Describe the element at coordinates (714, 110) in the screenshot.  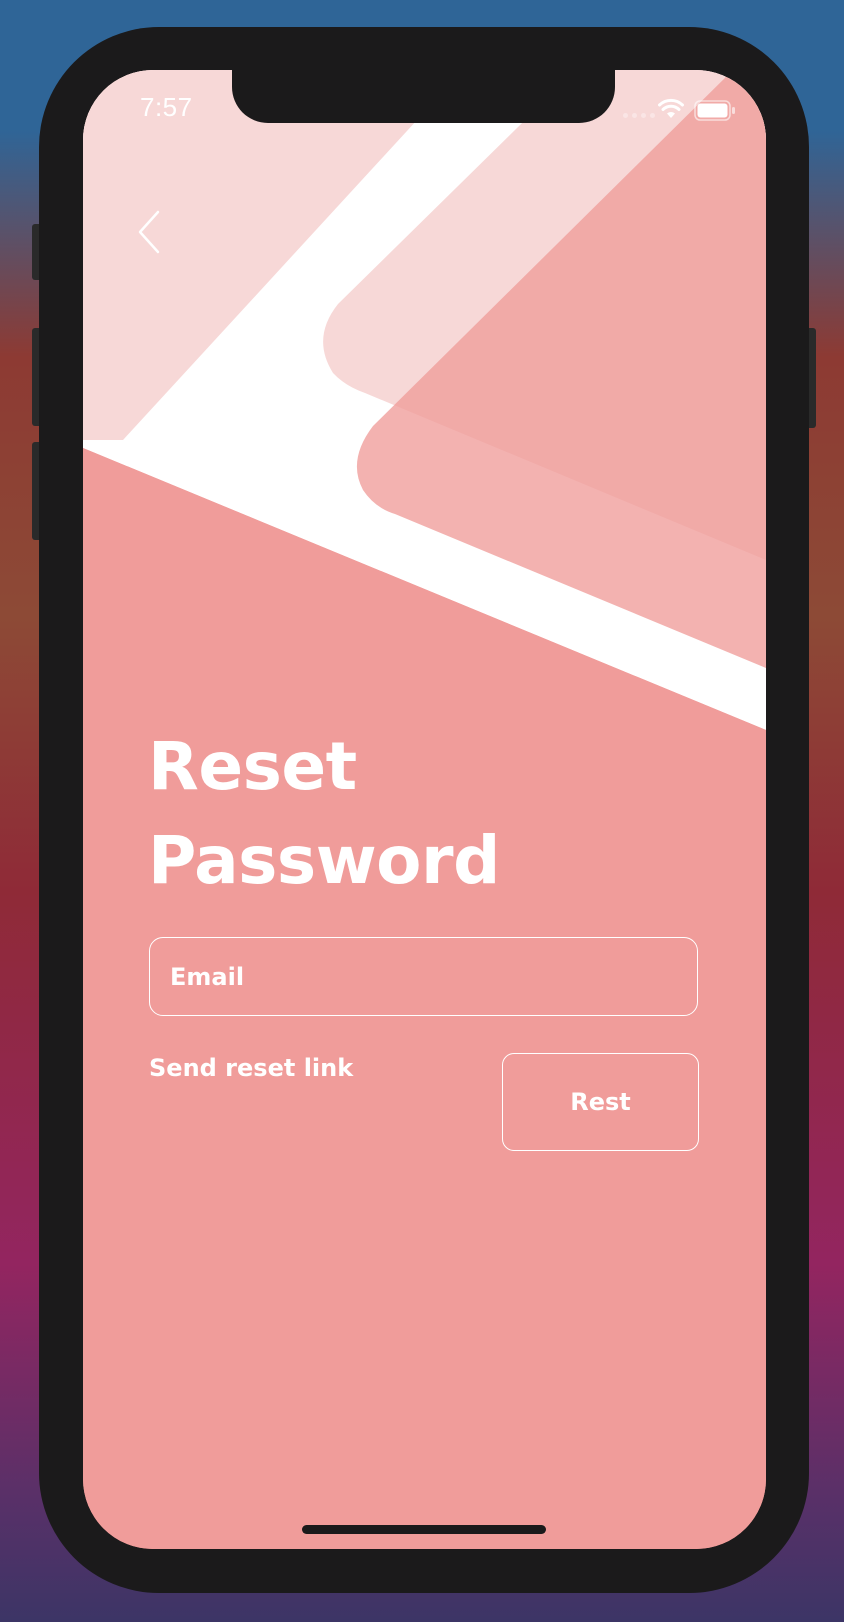
I see `battery-icon` at that location.